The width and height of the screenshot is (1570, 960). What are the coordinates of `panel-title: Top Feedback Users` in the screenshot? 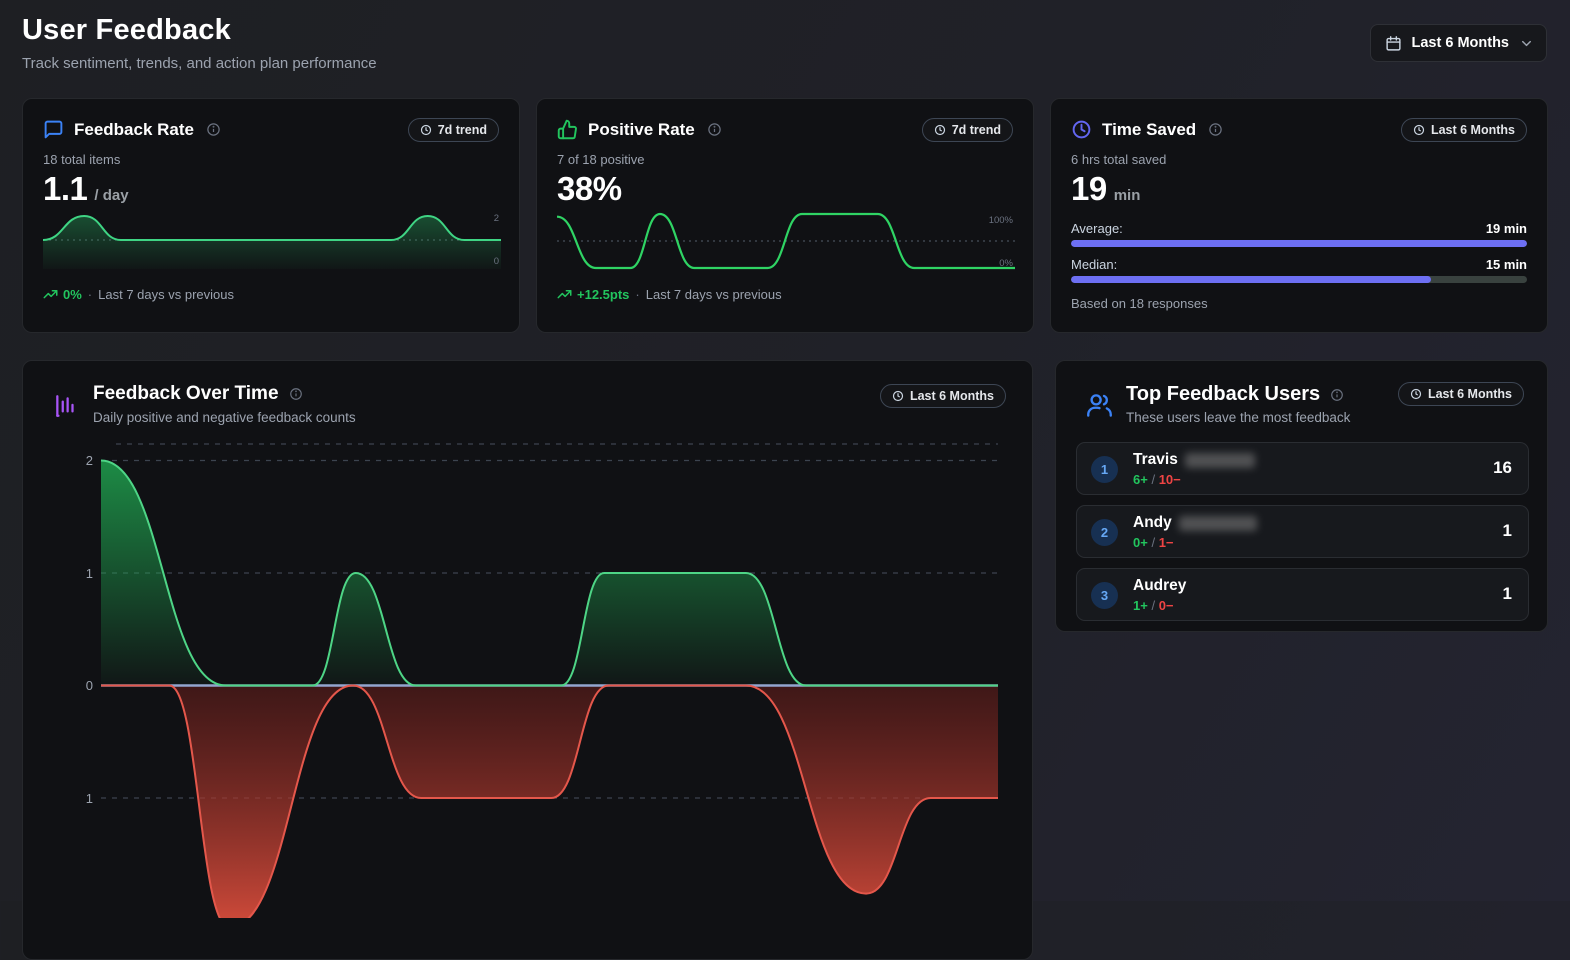 It's located at (1223, 394).